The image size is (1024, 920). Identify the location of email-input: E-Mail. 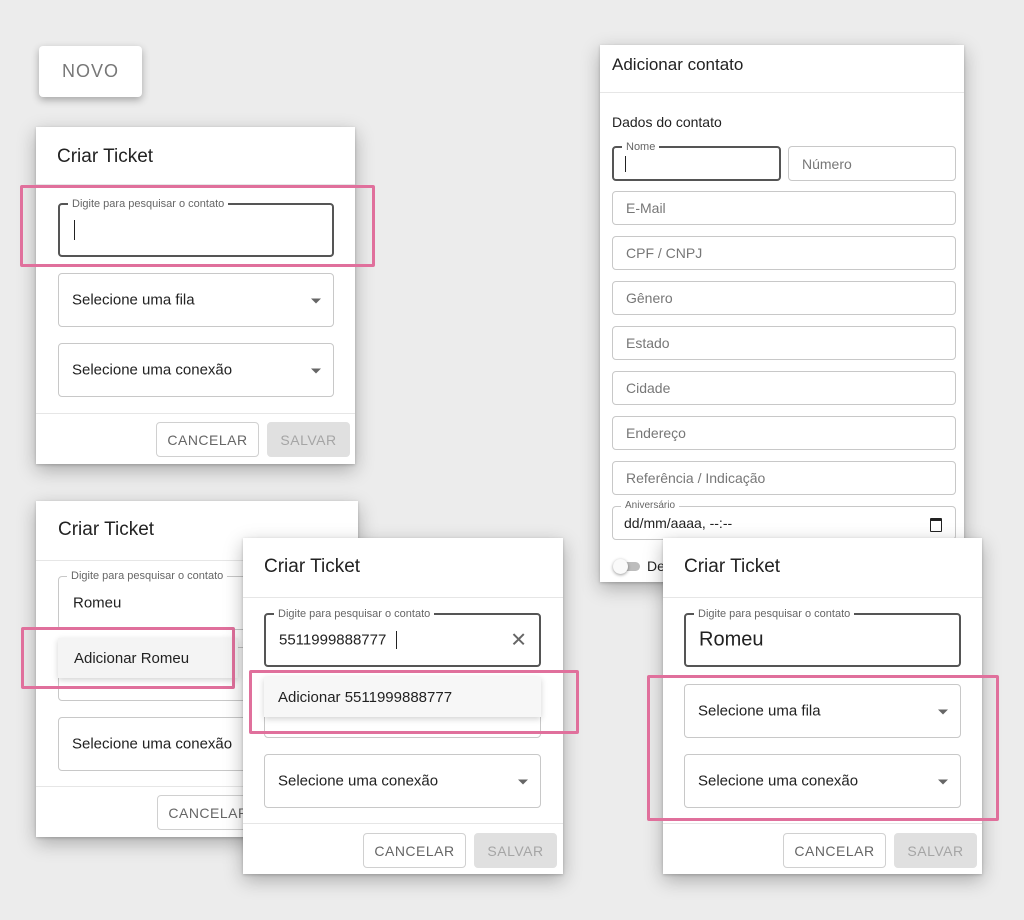
(784, 208).